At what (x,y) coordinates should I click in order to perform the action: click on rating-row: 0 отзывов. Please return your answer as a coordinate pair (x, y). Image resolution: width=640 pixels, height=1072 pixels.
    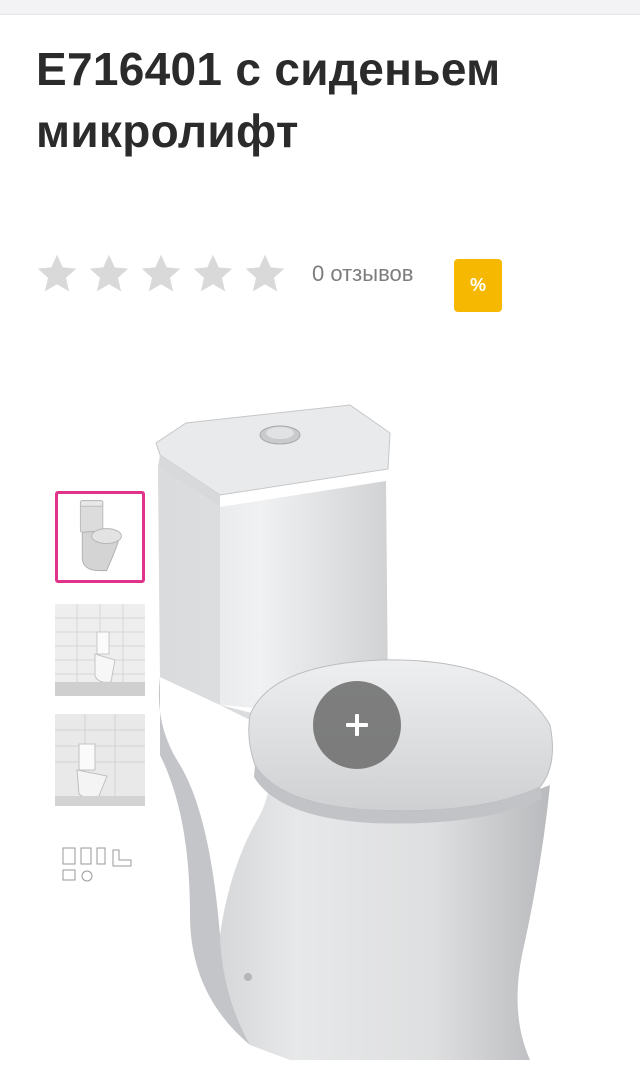
    Looking at the image, I should click on (223, 274).